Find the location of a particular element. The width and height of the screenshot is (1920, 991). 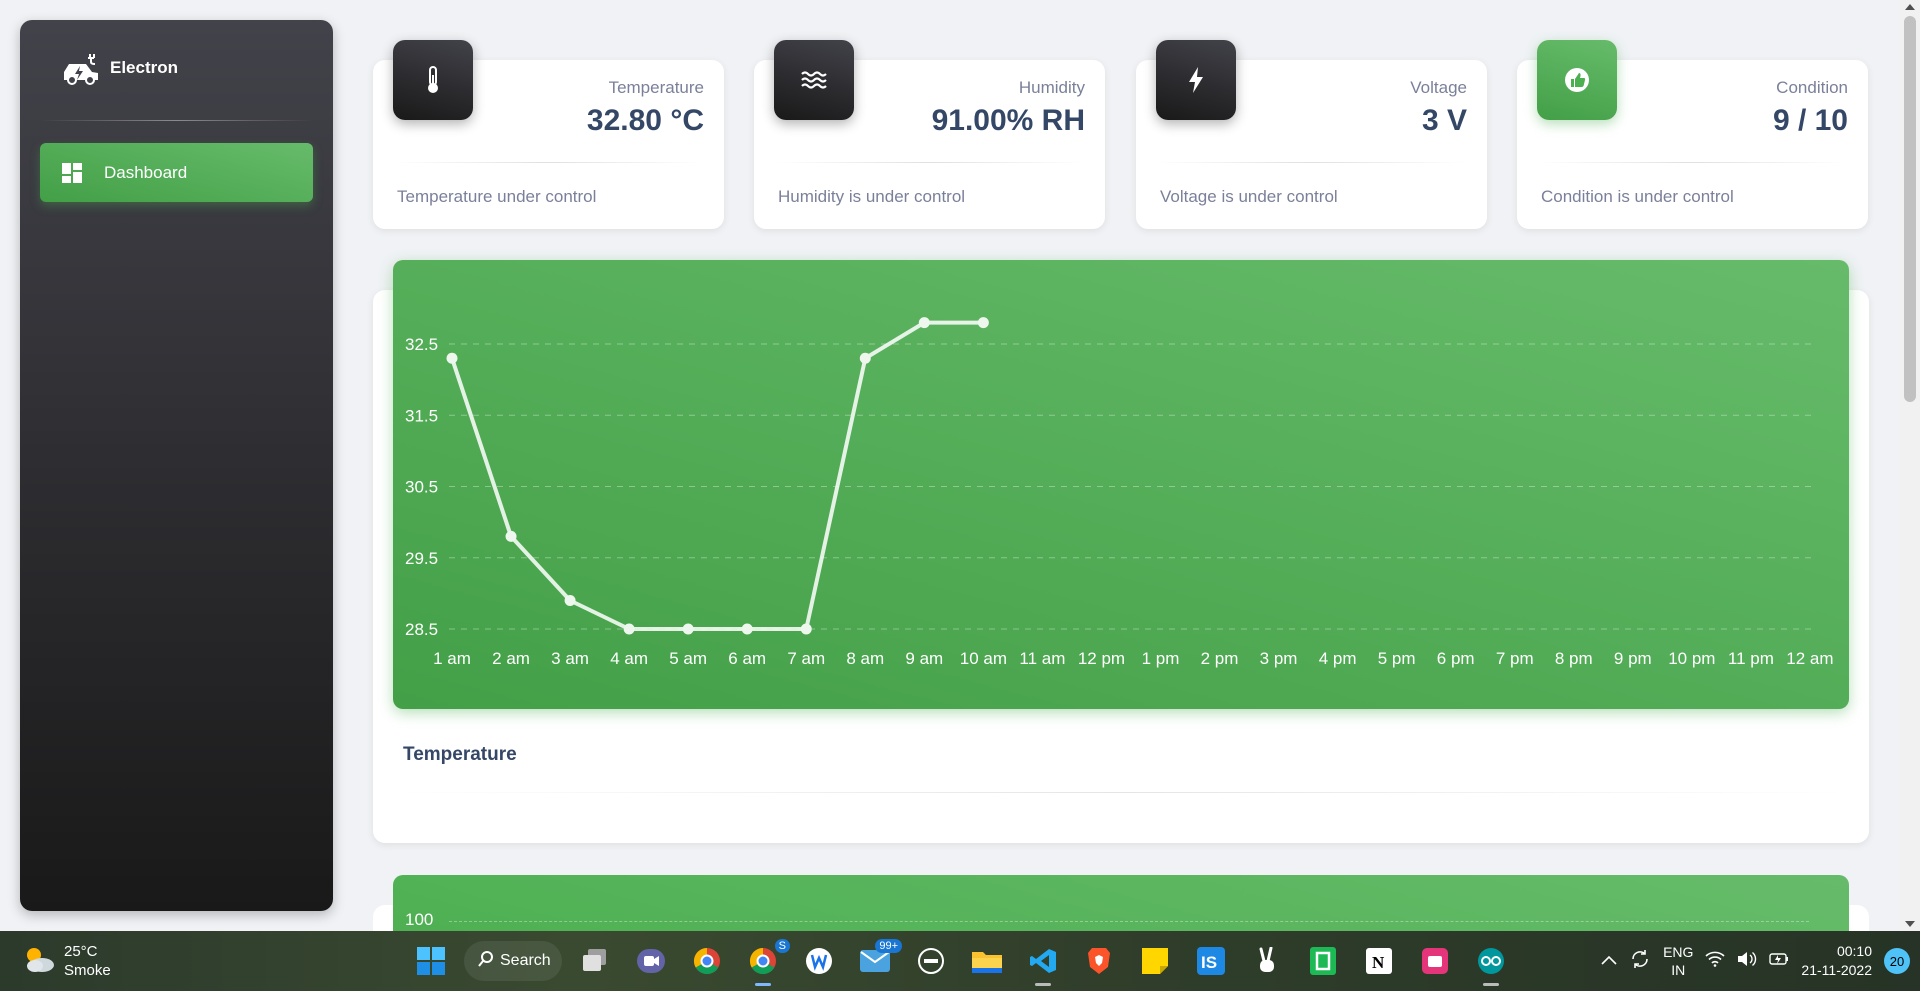

weather-widget: 25°C Smoke is located at coordinates (66, 961).